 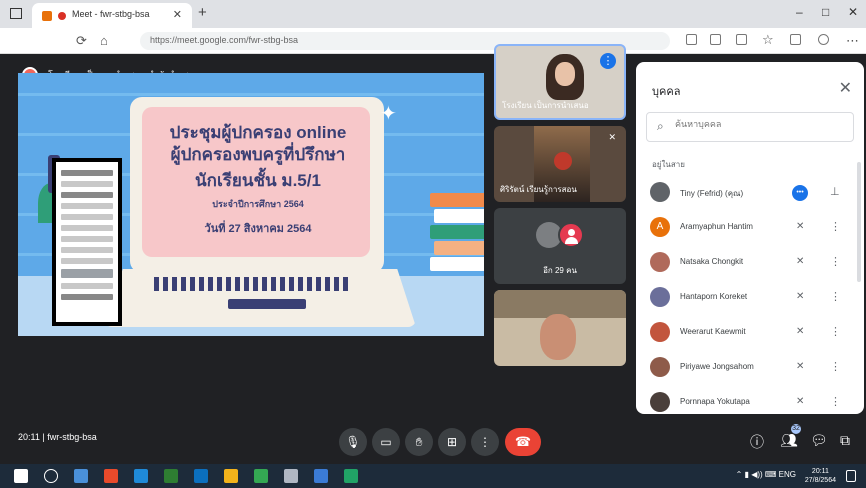 I want to click on browser-tab: Meet - fwr-stbg-bsa ✕, so click(x=112, y=15).